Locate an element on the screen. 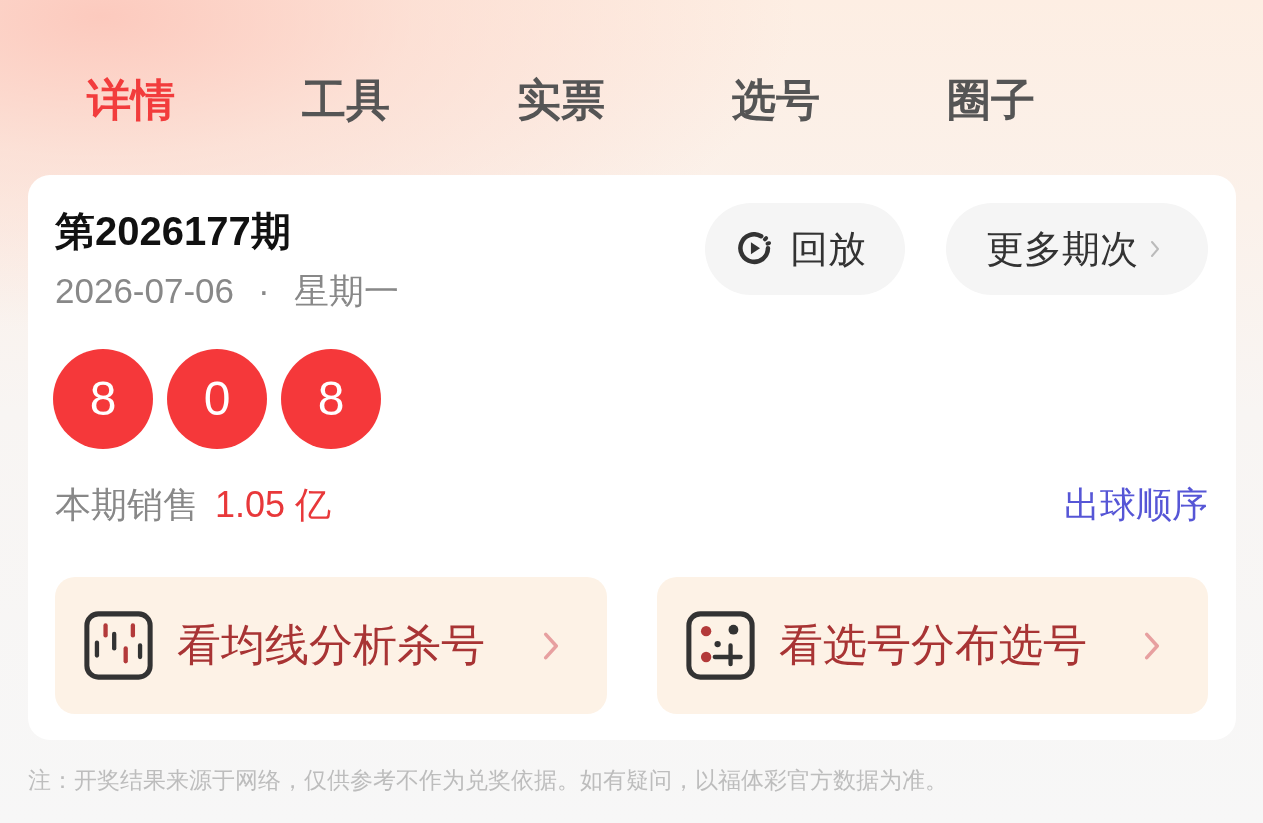 Image resolution: width=1263 pixels, height=823 pixels. tab: 圈子 is located at coordinates (993, 100).